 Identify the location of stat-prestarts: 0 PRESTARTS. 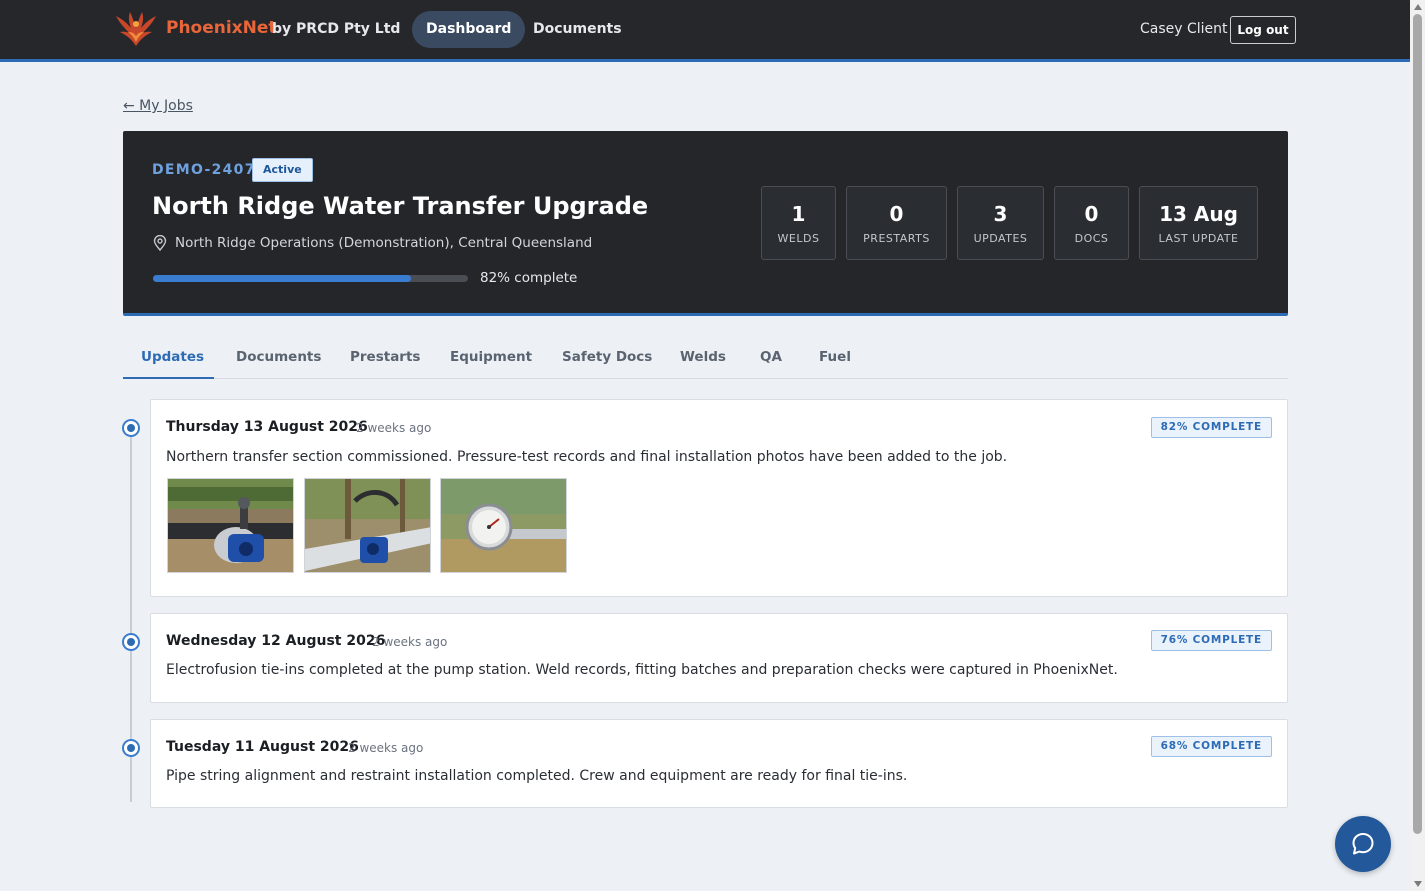
(896, 223).